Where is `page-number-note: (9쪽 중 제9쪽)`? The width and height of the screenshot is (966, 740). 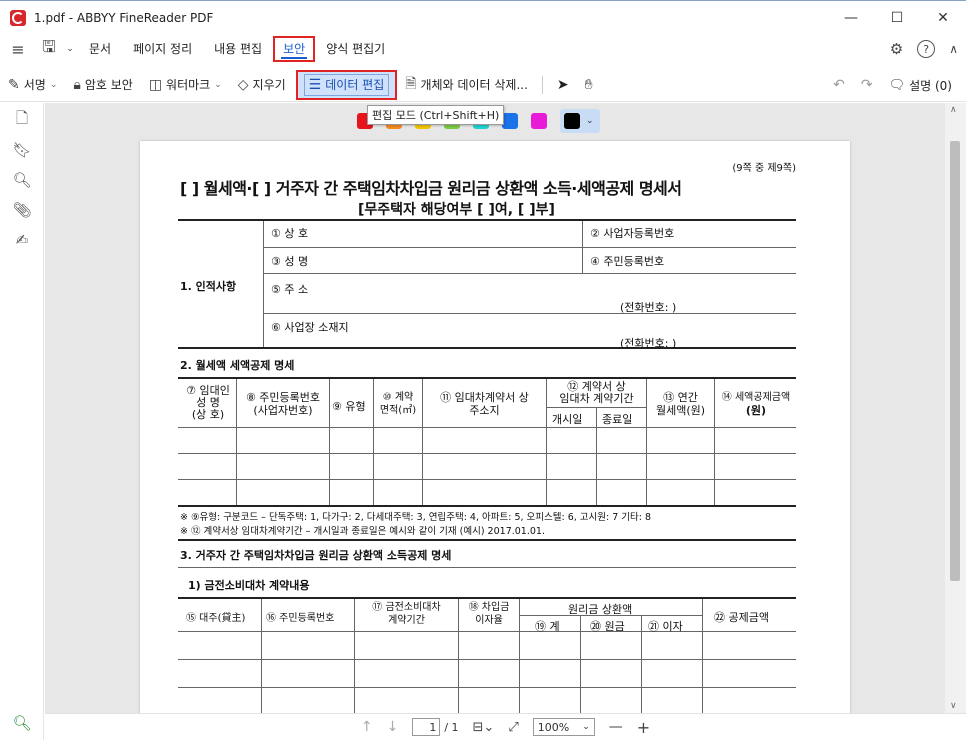
page-number-note: (9쪽 중 제9쪽) is located at coordinates (764, 168).